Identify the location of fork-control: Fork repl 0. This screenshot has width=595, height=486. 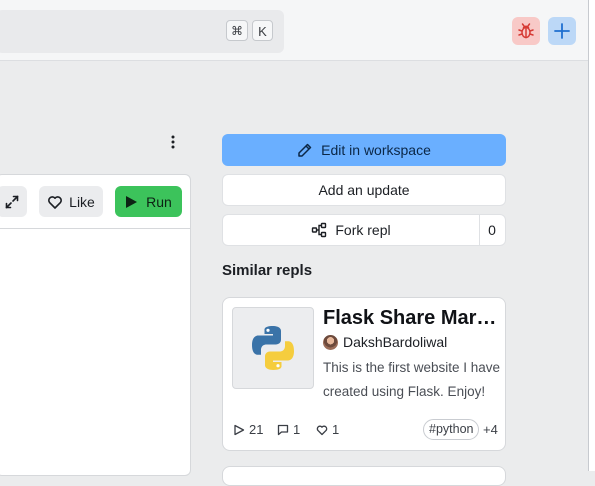
(364, 230).